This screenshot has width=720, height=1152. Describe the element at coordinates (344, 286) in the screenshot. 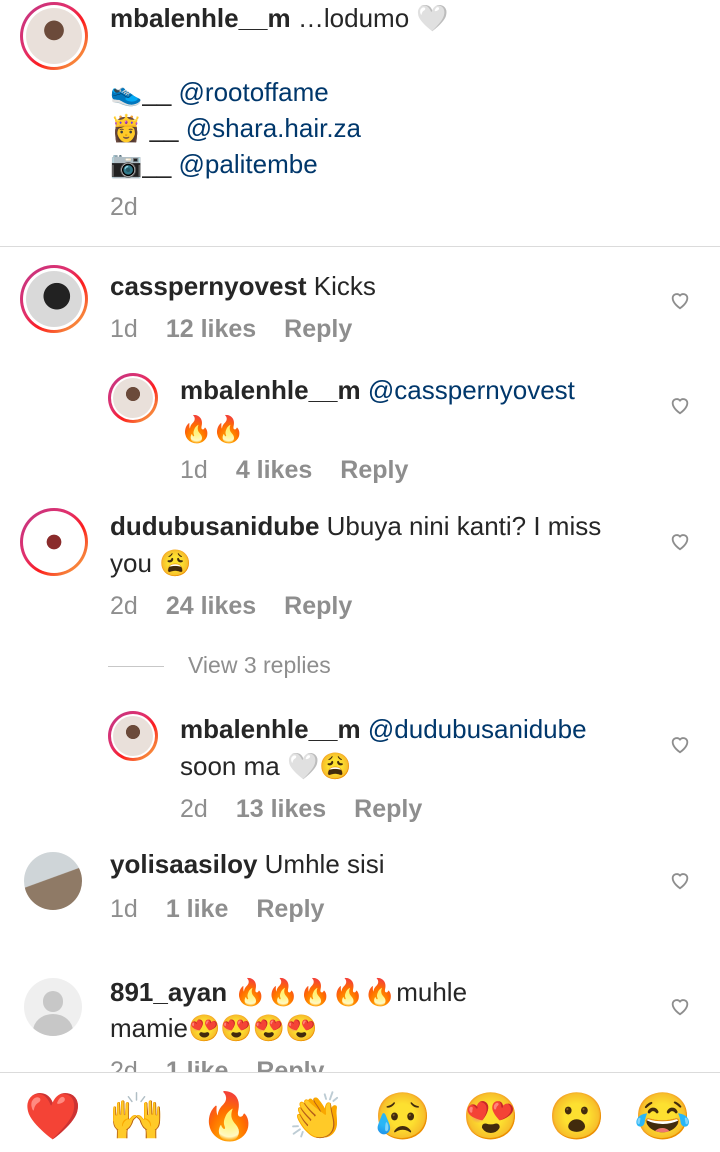

I see `comment-1-text: Kicks` at that location.